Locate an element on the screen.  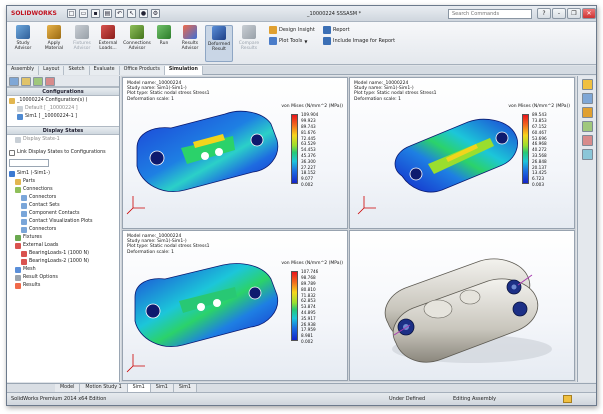
tree-item-external-loads: External Loads is located at coordinates (63, 246).